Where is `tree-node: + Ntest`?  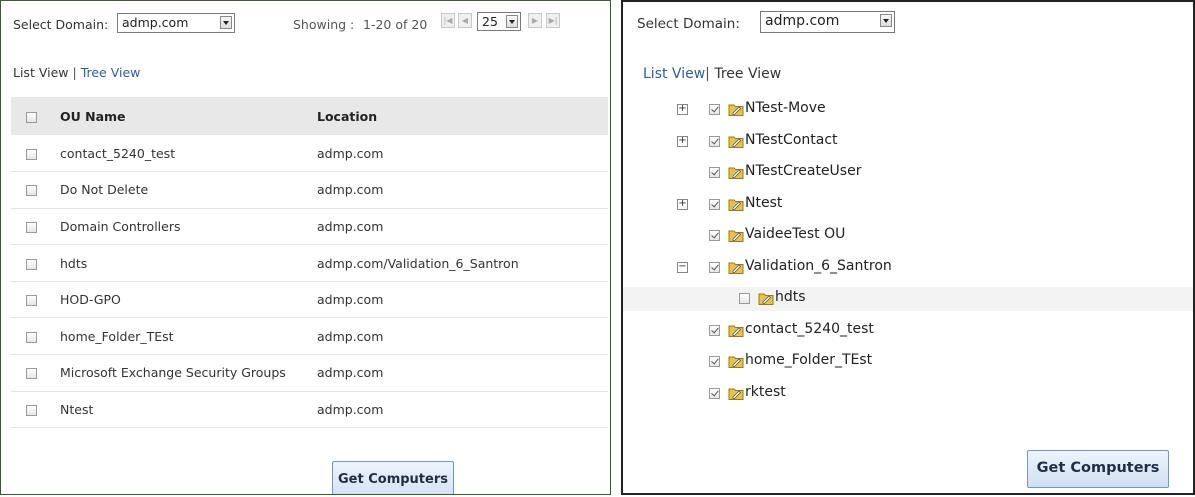 tree-node: + Ntest is located at coordinates (908, 205).